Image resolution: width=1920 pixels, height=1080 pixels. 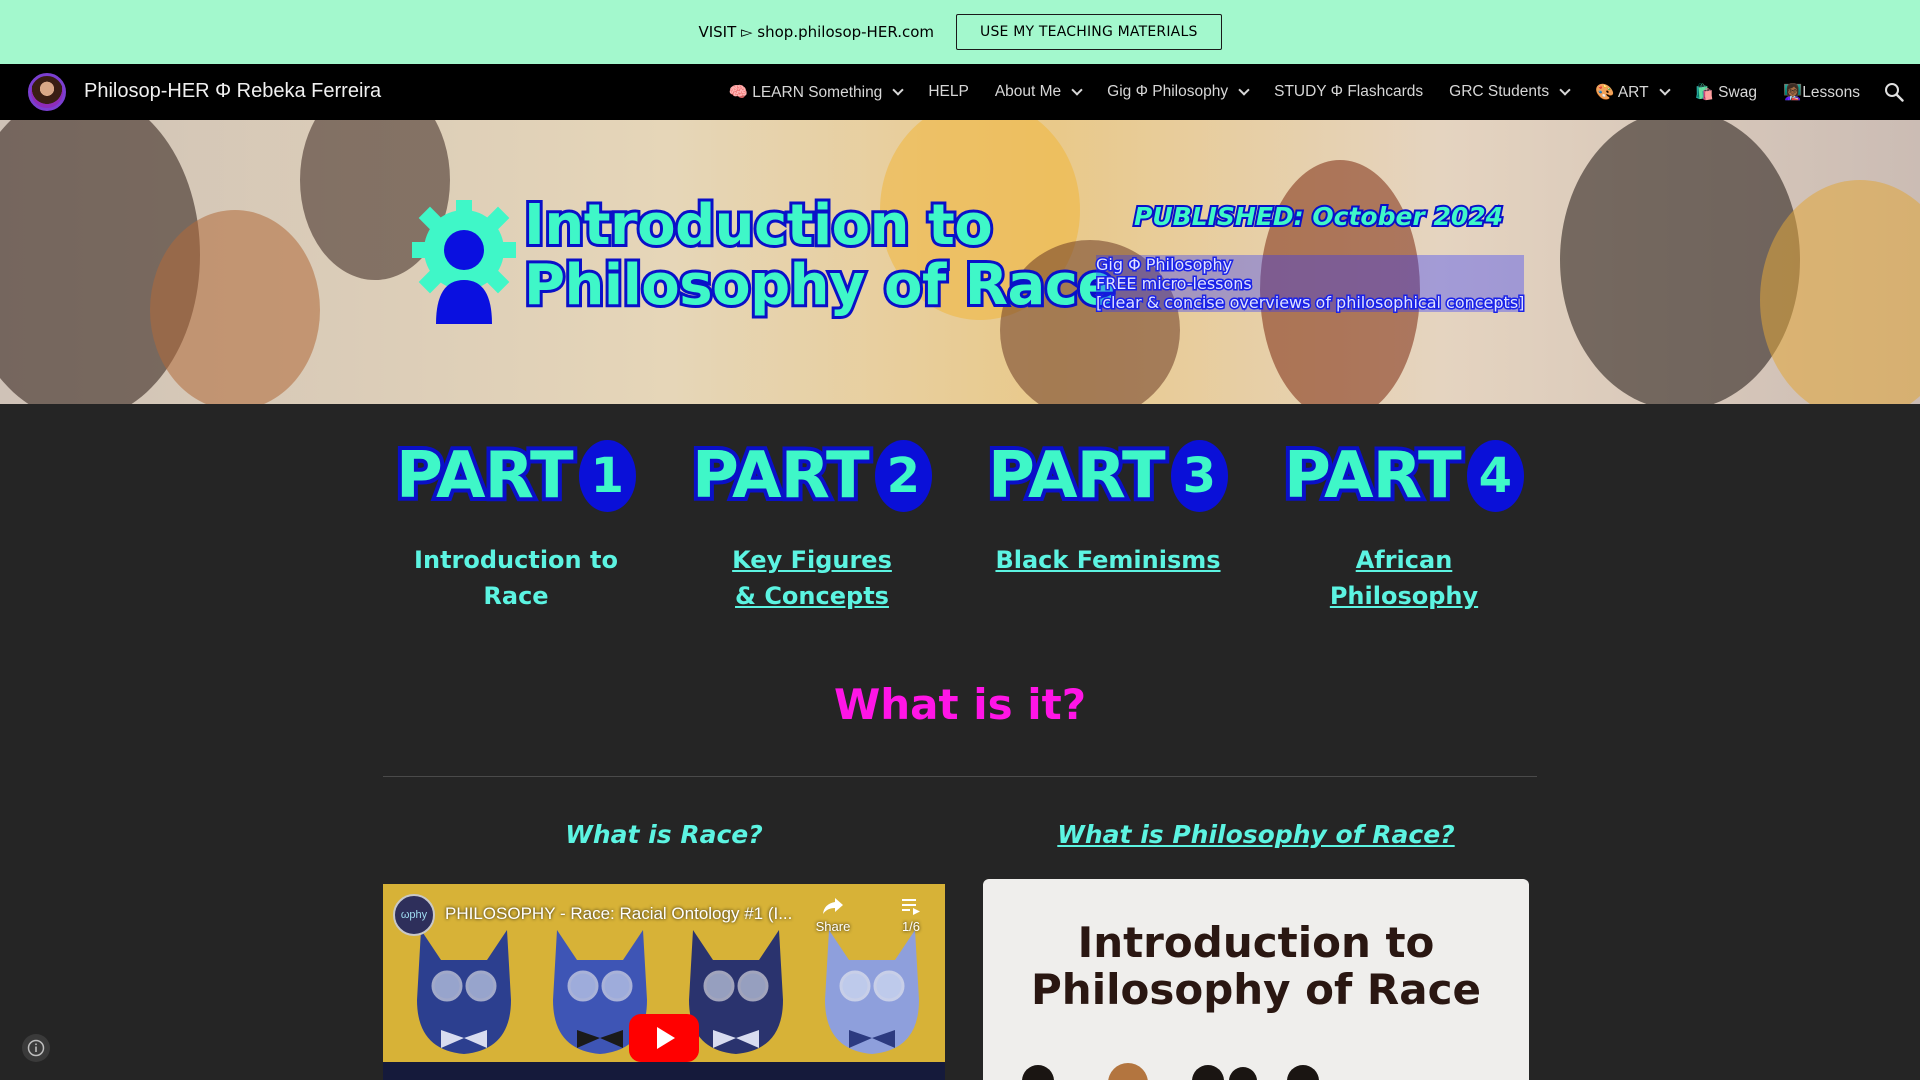 I want to click on site-title: Philosop-HER Φ Rebeka Ferreira, so click(x=232, y=91).